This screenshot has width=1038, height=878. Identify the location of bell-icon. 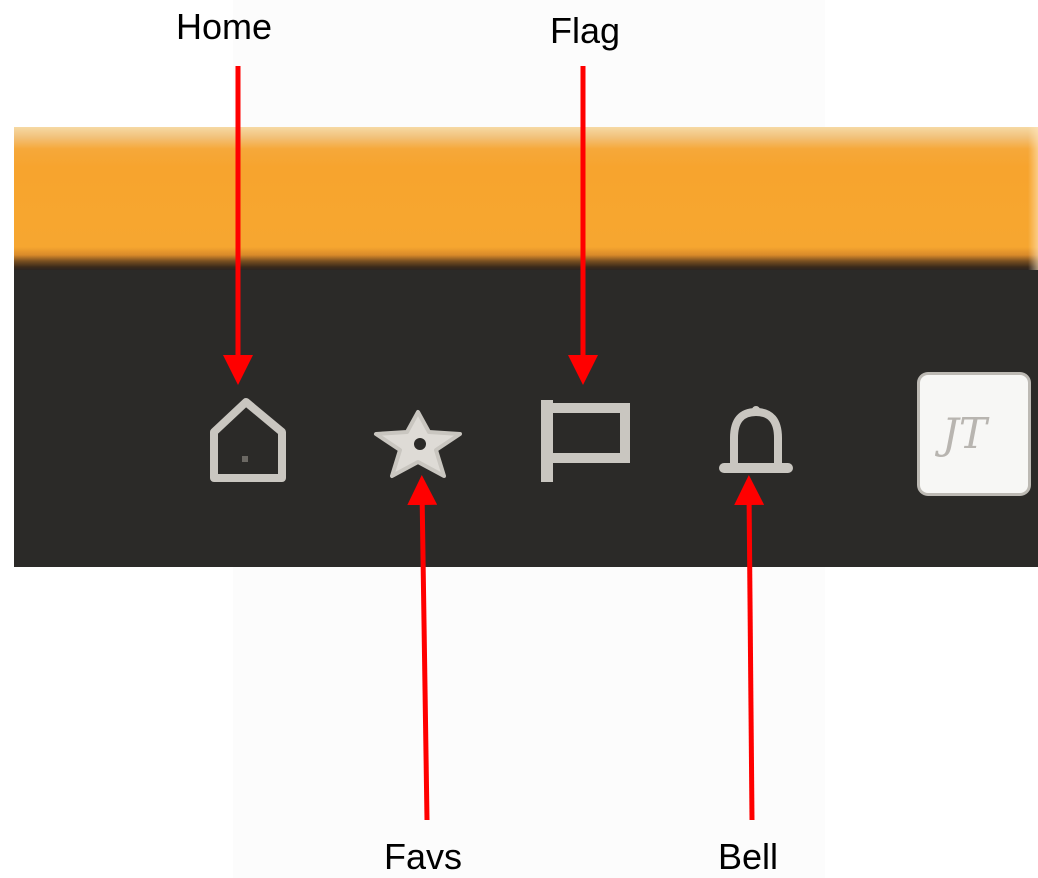
(756, 444).